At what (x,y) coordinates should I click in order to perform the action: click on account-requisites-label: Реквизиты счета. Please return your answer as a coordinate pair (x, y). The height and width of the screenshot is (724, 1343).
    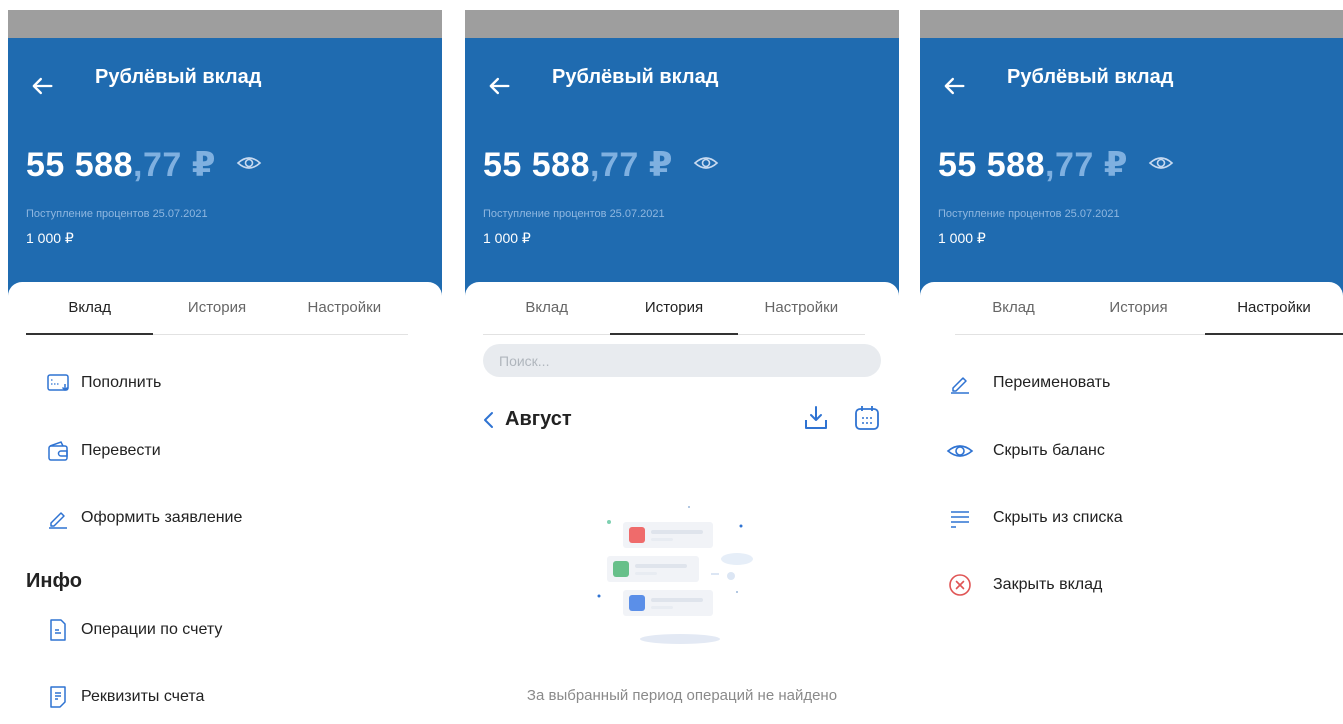
    Looking at the image, I should click on (143, 696).